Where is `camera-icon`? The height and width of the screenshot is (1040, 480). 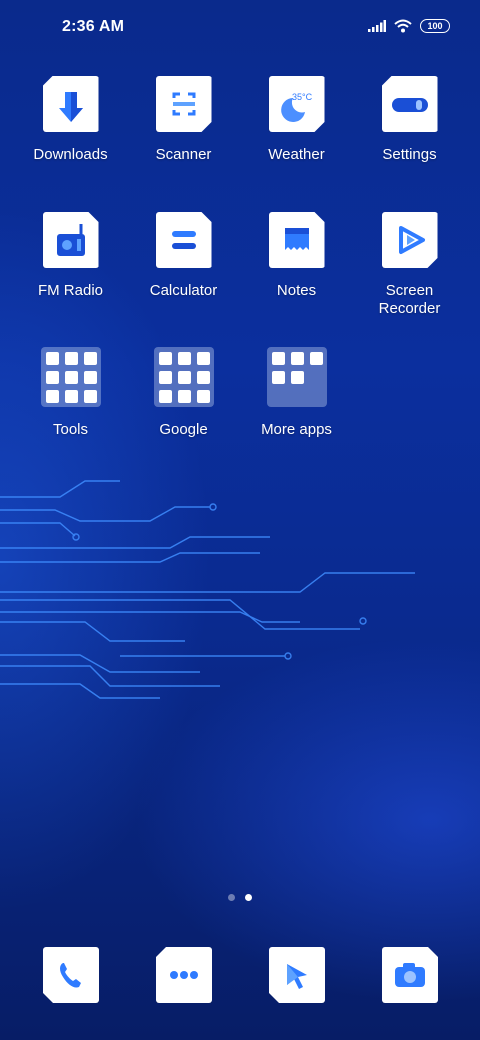
camera-icon is located at coordinates (410, 975).